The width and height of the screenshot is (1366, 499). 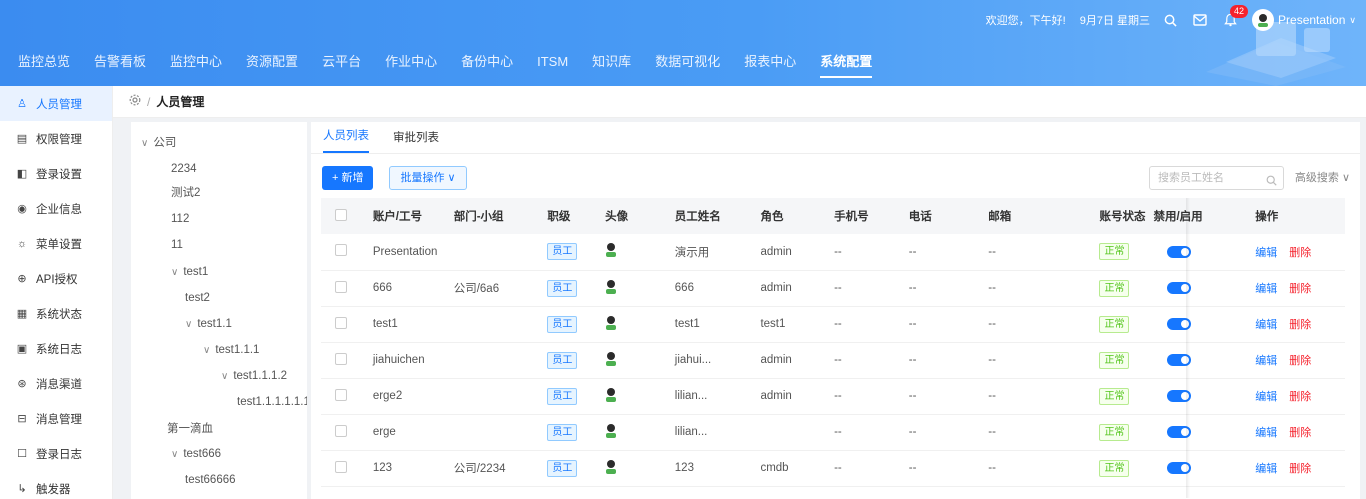 I want to click on mobile-cell: --, so click(x=863, y=252).